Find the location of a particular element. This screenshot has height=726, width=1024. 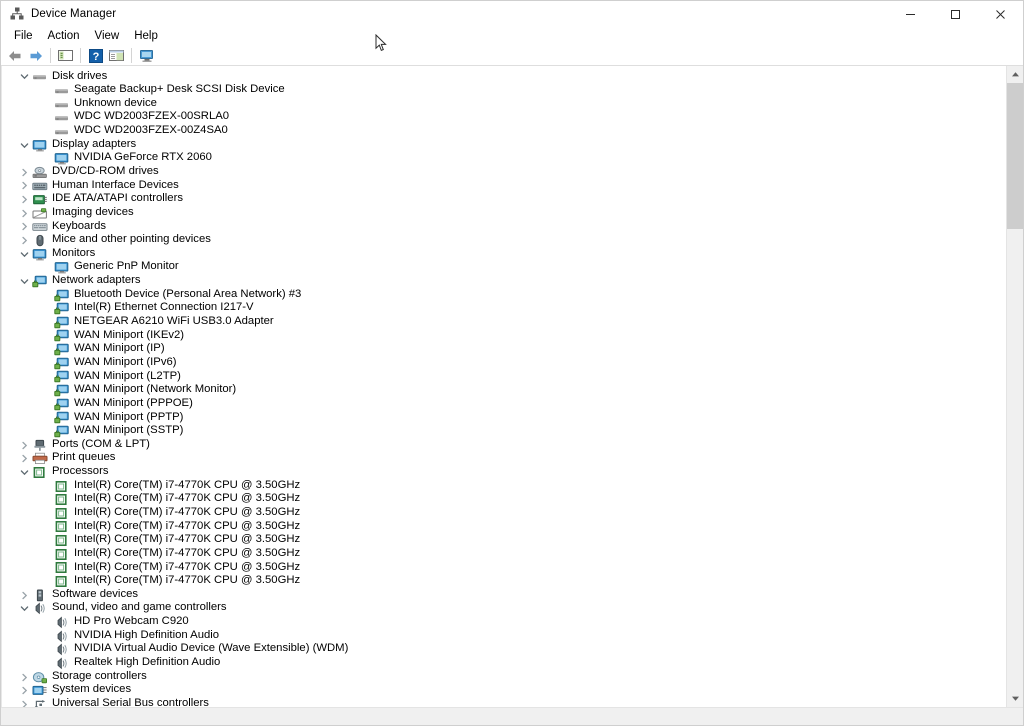

back-arrow-icon is located at coordinates (14, 55).